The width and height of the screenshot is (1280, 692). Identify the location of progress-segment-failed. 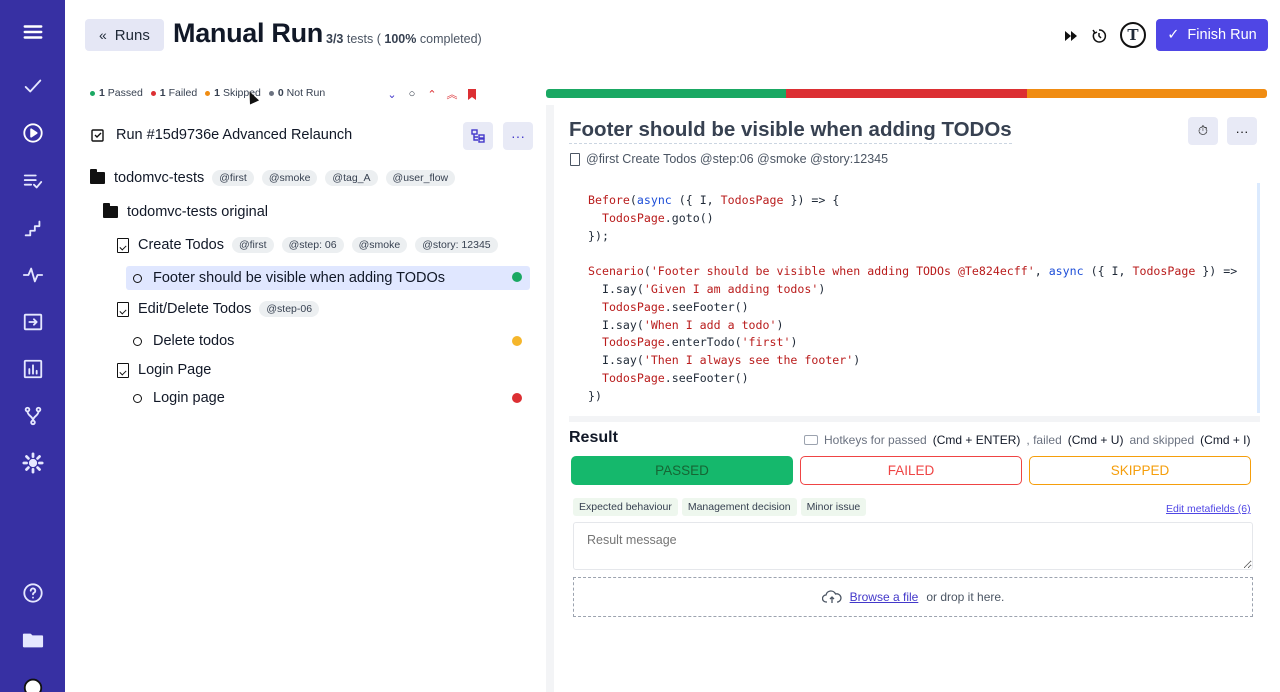
(906, 93).